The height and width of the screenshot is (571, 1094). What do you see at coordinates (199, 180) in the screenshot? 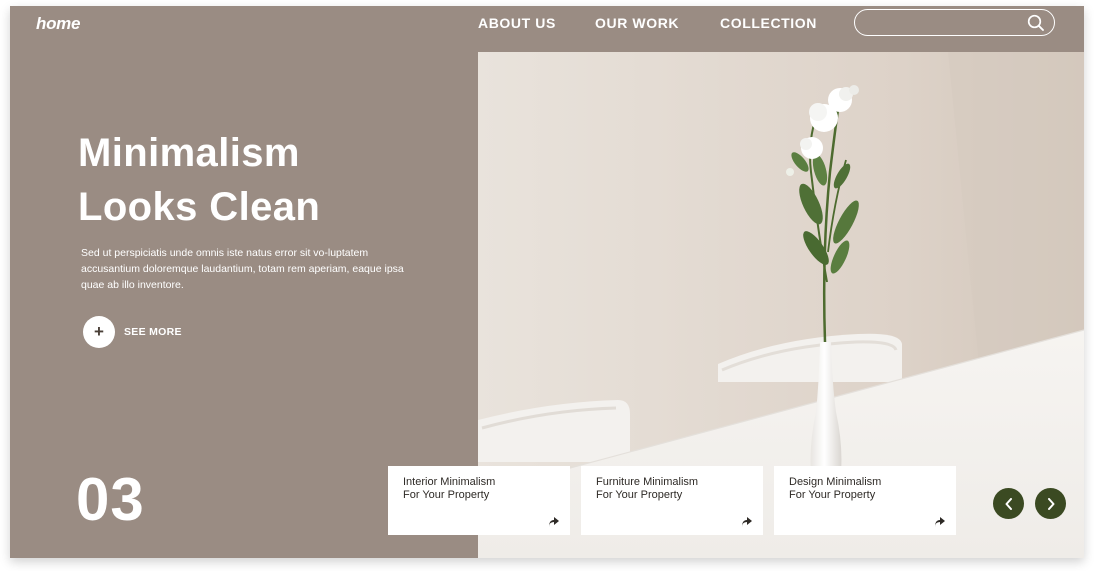
I see `hero-headline: Minimalism Looks Clean` at bounding box center [199, 180].